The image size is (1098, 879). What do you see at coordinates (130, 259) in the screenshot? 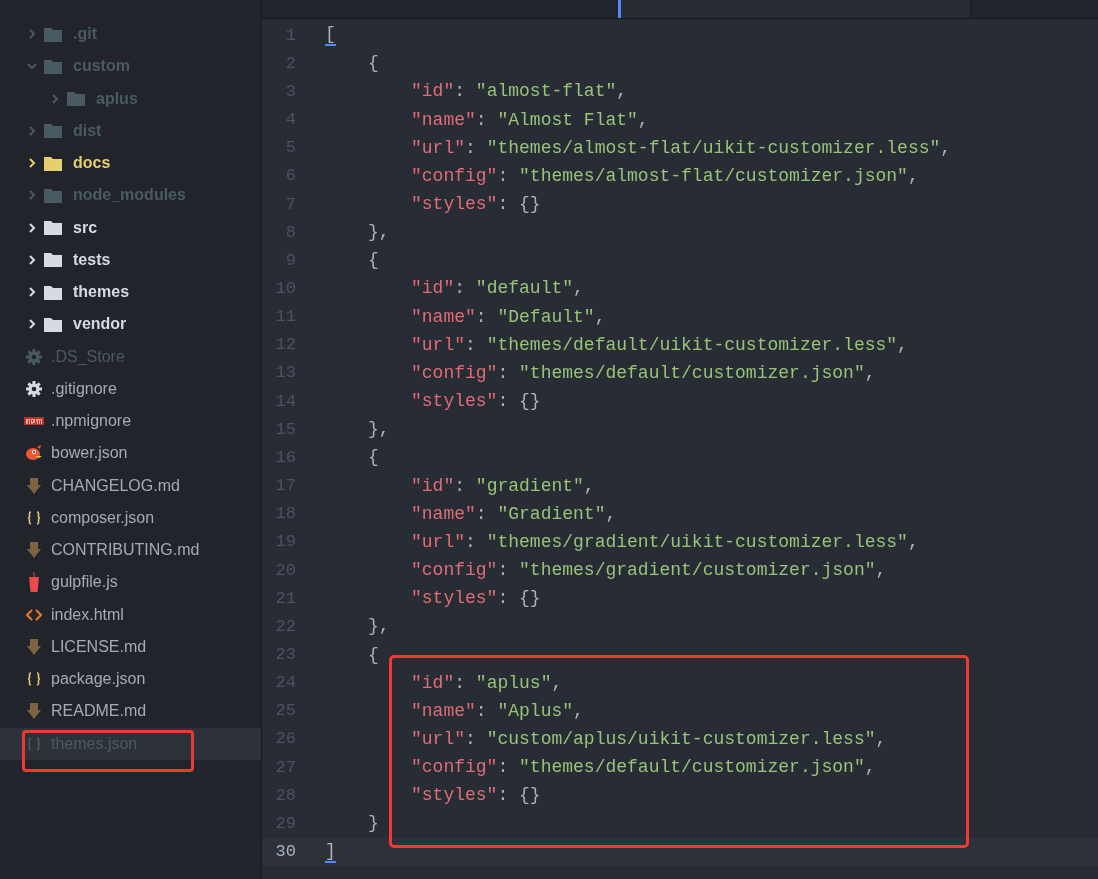
I see `tree-item: tests` at bounding box center [130, 259].